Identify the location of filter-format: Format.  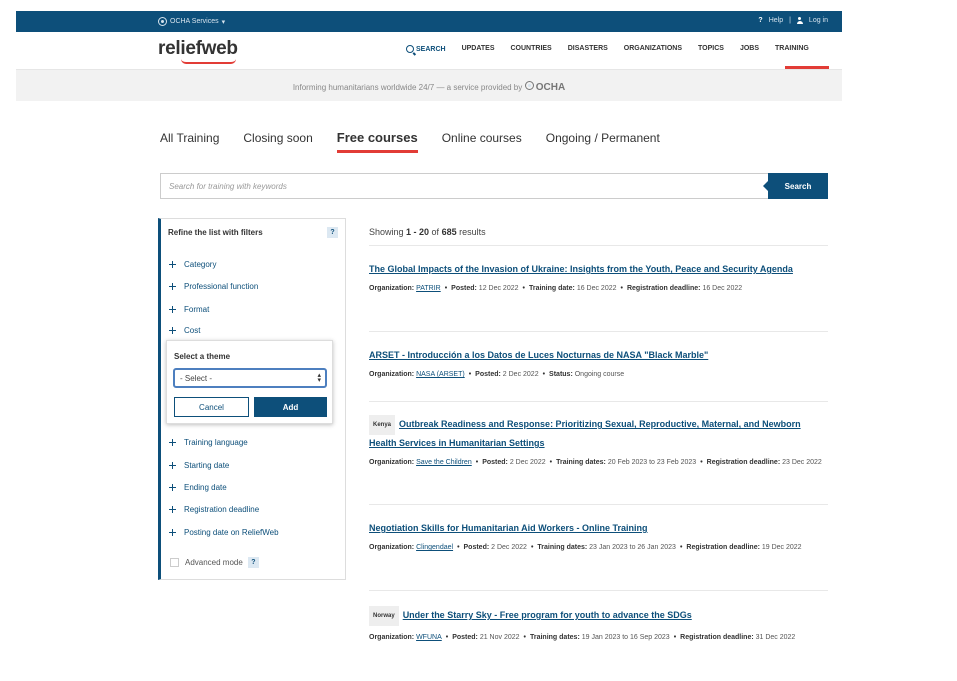
(189, 309).